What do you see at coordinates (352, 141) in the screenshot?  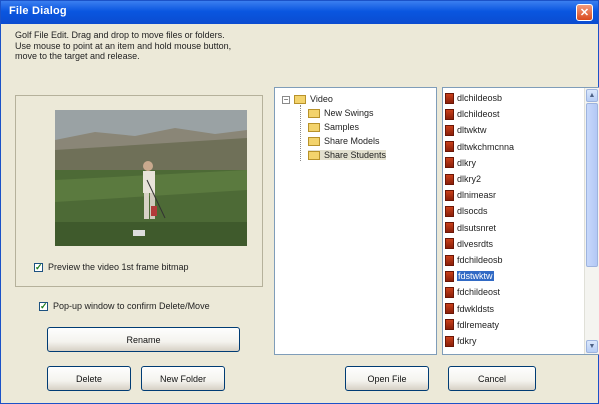 I see `tree-item-label: Share Models` at bounding box center [352, 141].